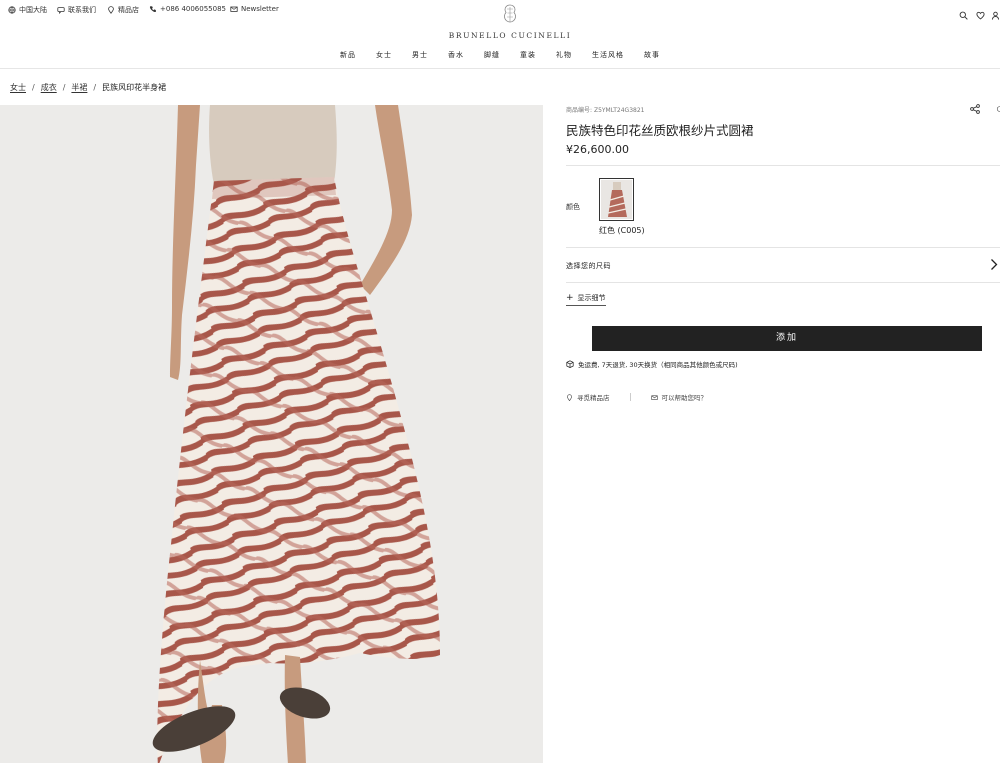  What do you see at coordinates (588, 266) in the screenshot?
I see `size-label: 选择您的尺码` at bounding box center [588, 266].